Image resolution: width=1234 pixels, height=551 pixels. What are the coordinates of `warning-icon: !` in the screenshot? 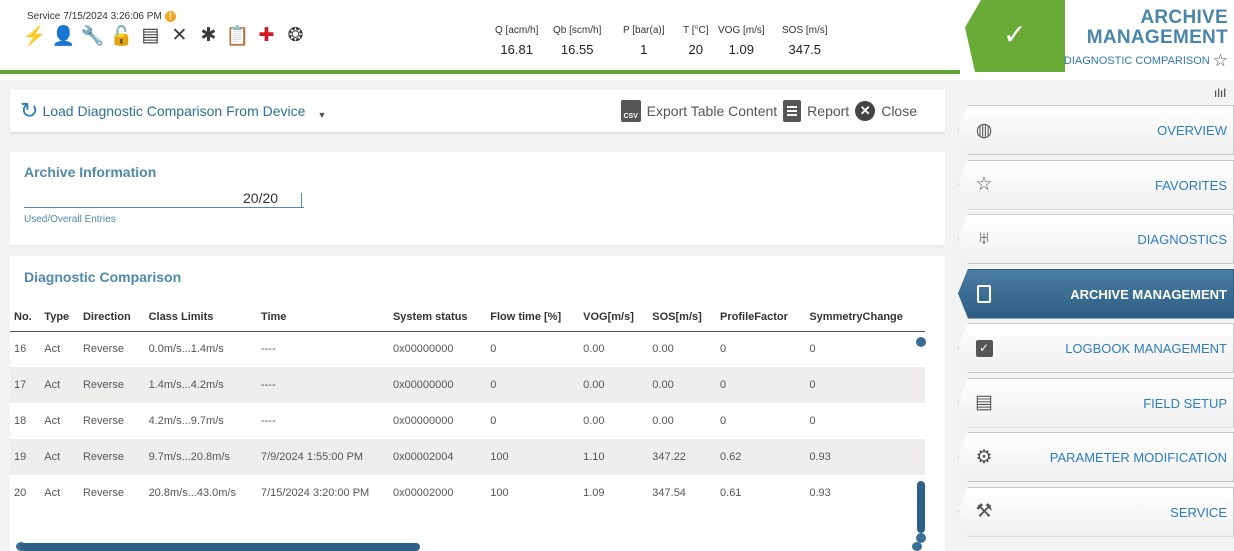 It's located at (170, 16).